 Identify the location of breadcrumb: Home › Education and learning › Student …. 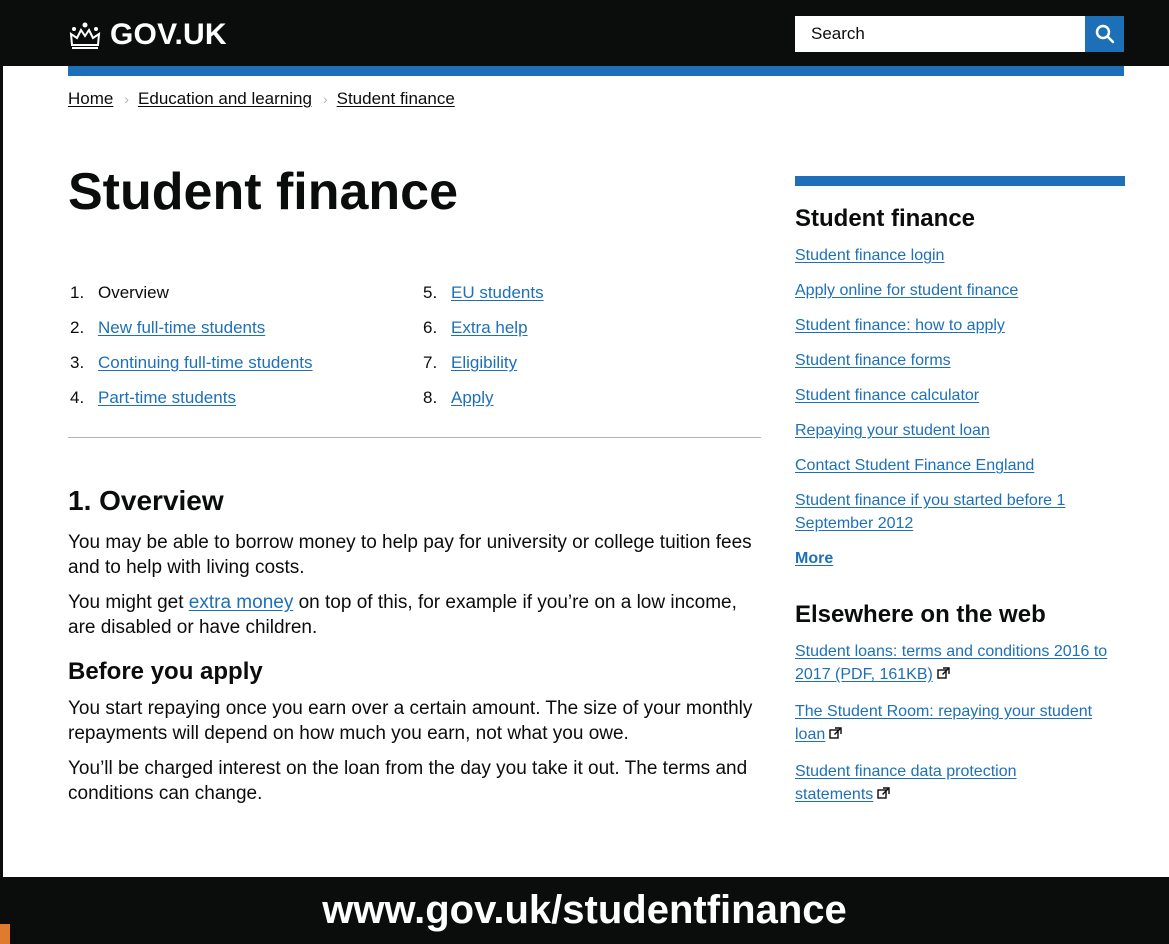
(261, 99).